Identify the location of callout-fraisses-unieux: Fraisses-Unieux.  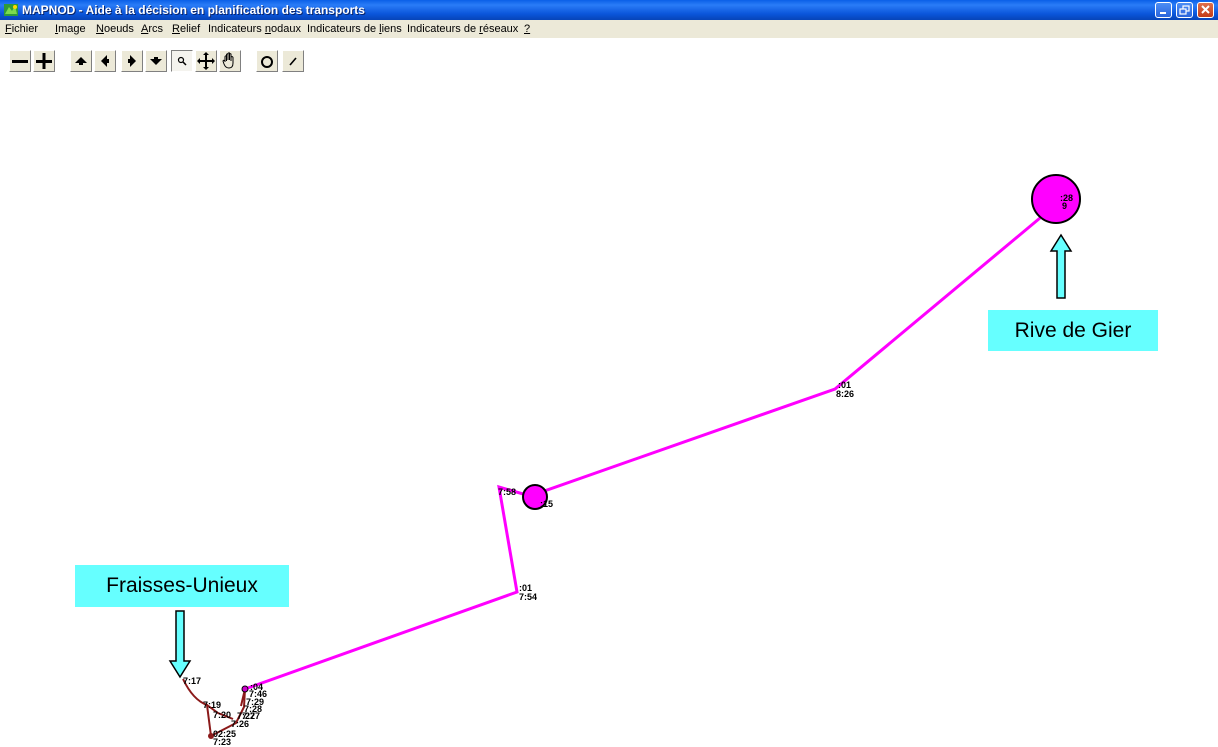
(182, 586).